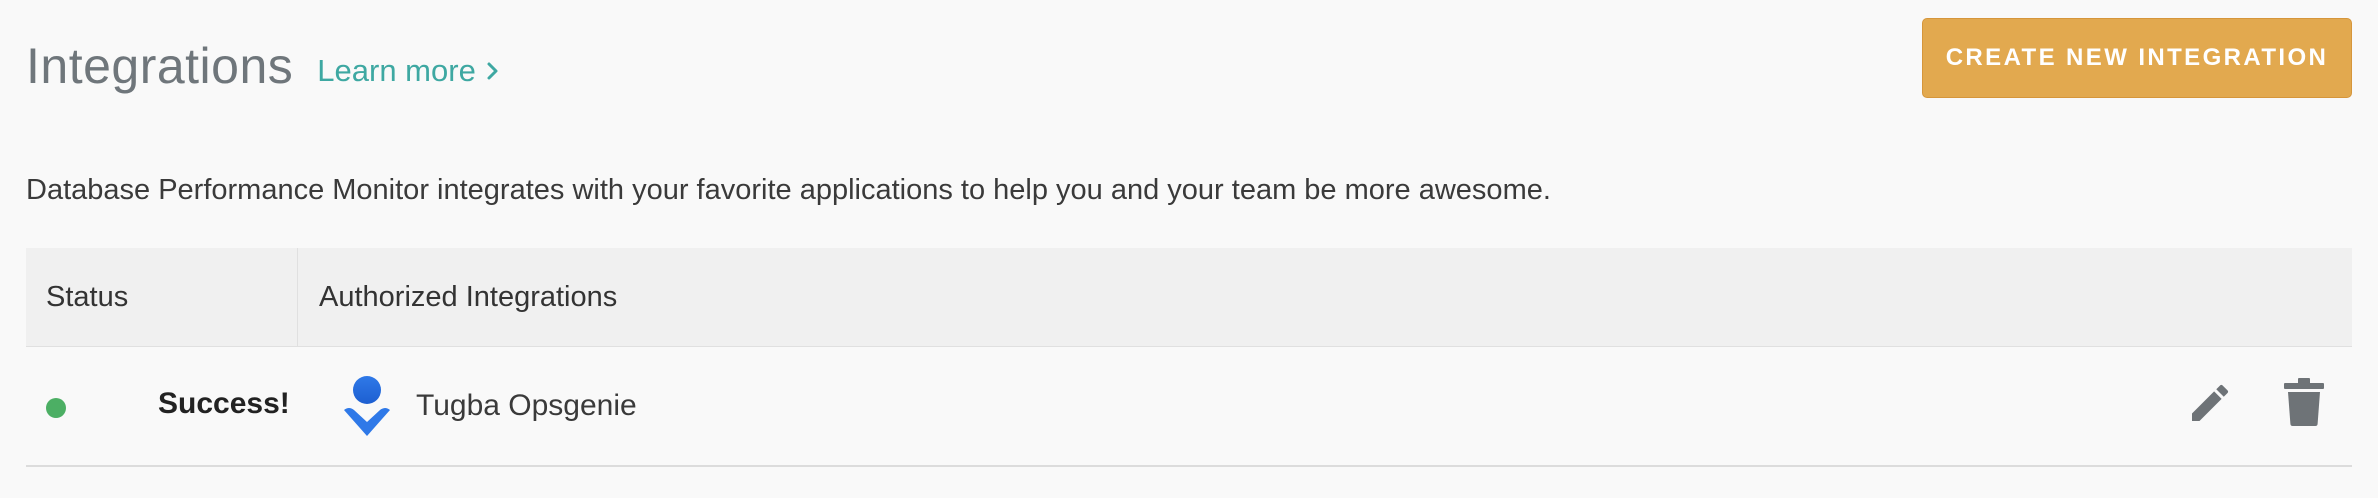 The image size is (2378, 498). What do you see at coordinates (2210, 403) in the screenshot?
I see `edit-icon` at bounding box center [2210, 403].